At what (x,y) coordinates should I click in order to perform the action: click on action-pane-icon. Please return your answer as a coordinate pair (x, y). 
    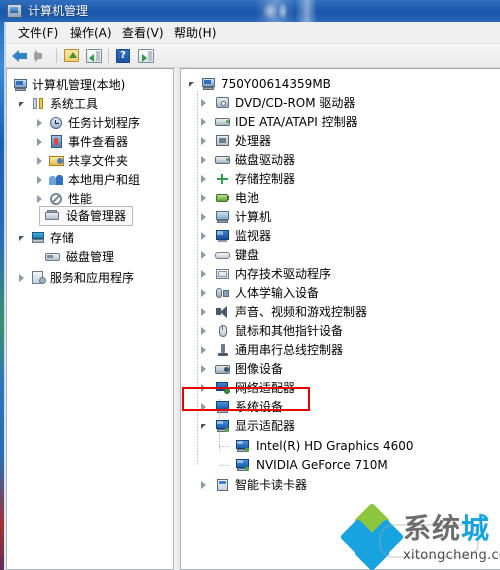
    Looking at the image, I should click on (146, 56).